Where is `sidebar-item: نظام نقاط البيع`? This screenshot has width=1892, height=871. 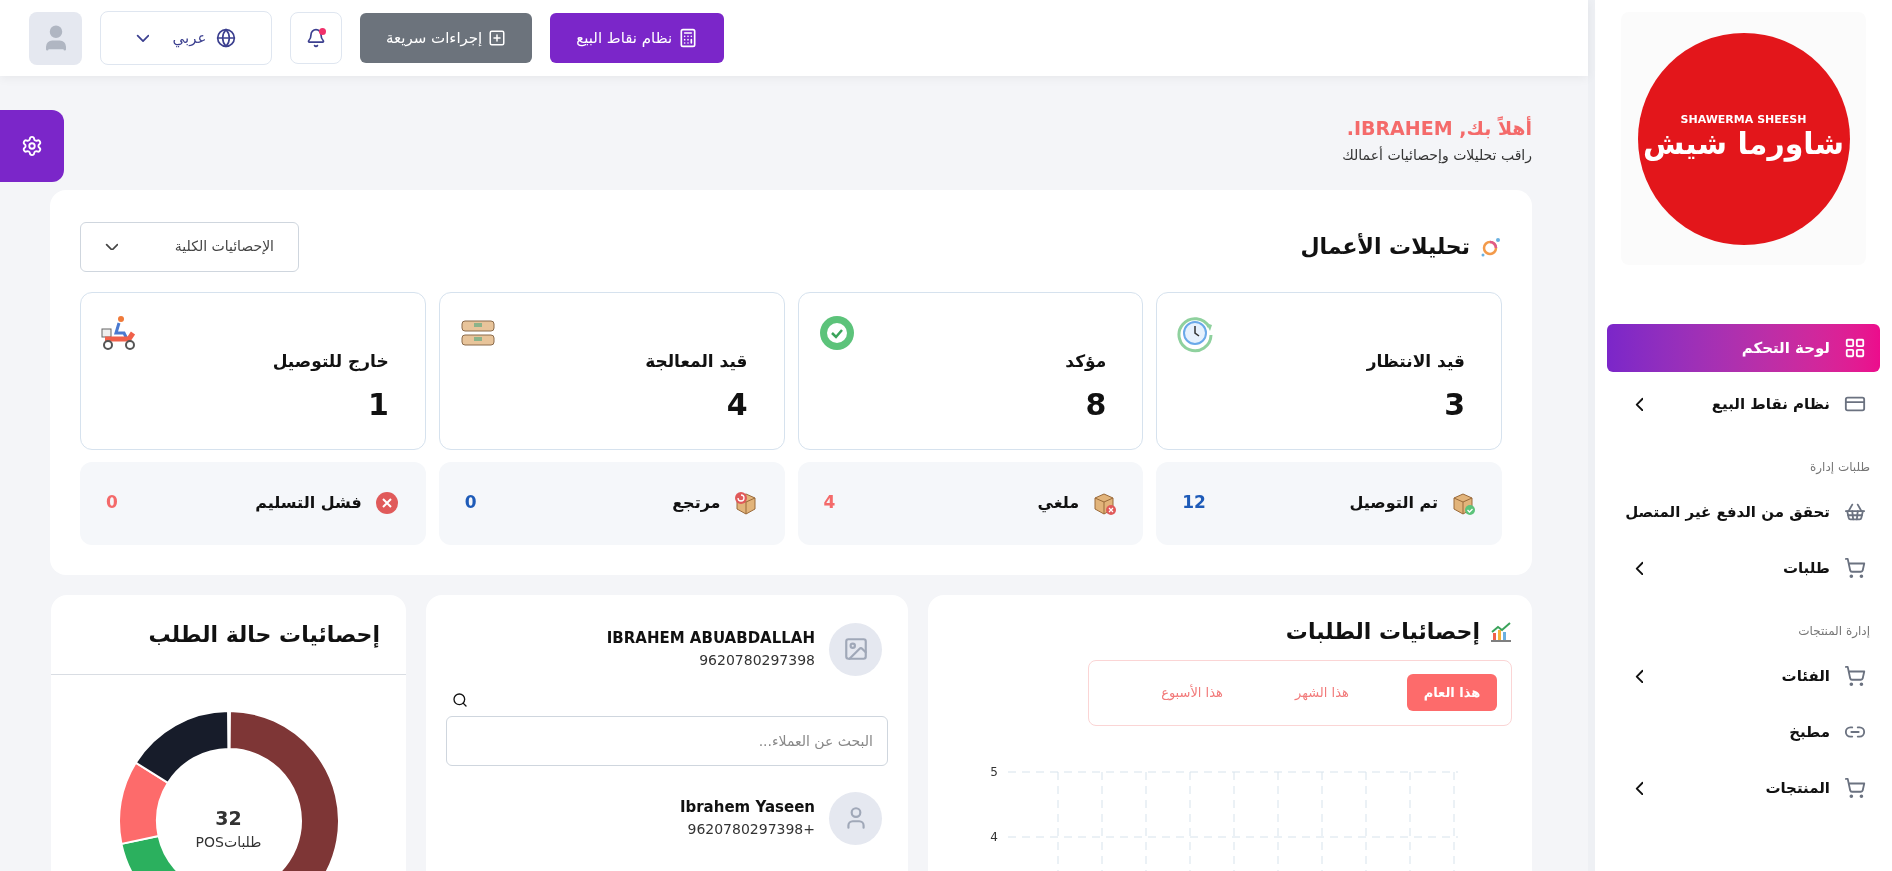
sidebar-item: نظام نقاط البيع is located at coordinates (1743, 404).